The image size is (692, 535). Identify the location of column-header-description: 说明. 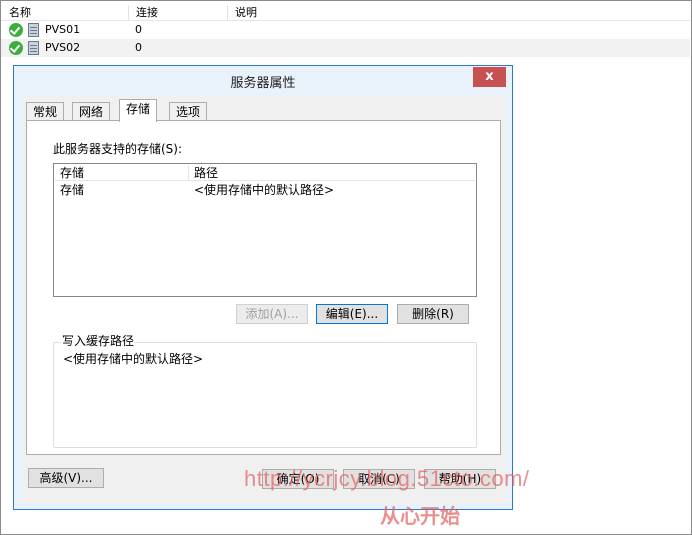
(242, 12).